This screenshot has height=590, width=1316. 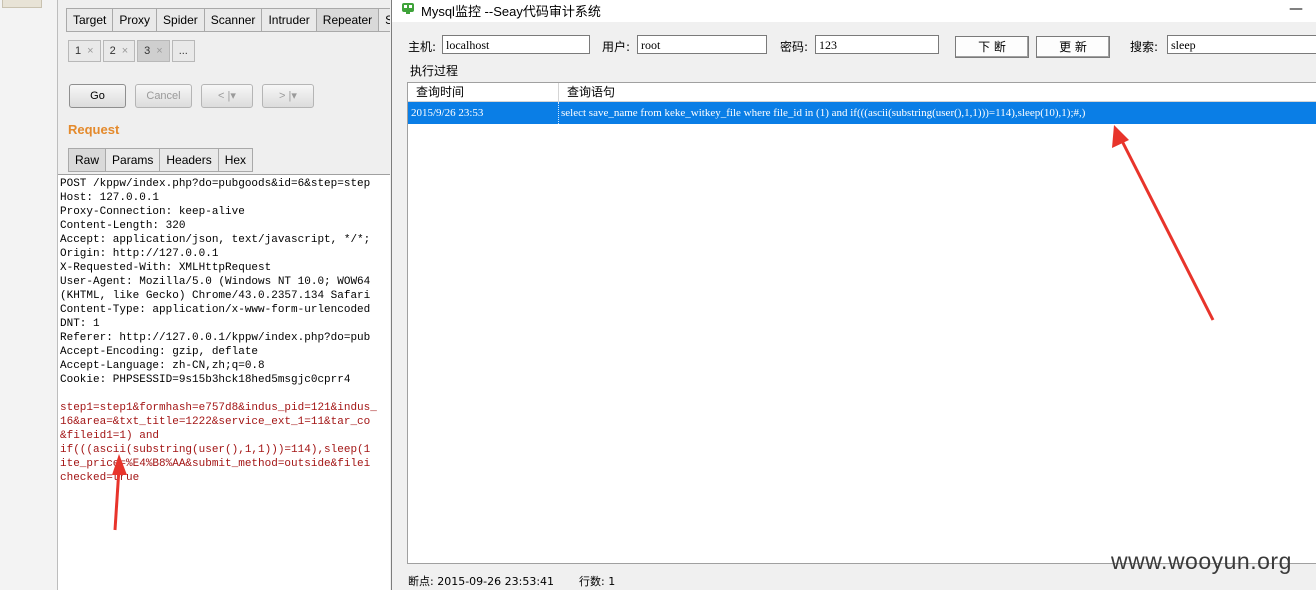 I want to click on request-line: X-Requested-With: XMLHttpRequest, so click(x=166, y=268).